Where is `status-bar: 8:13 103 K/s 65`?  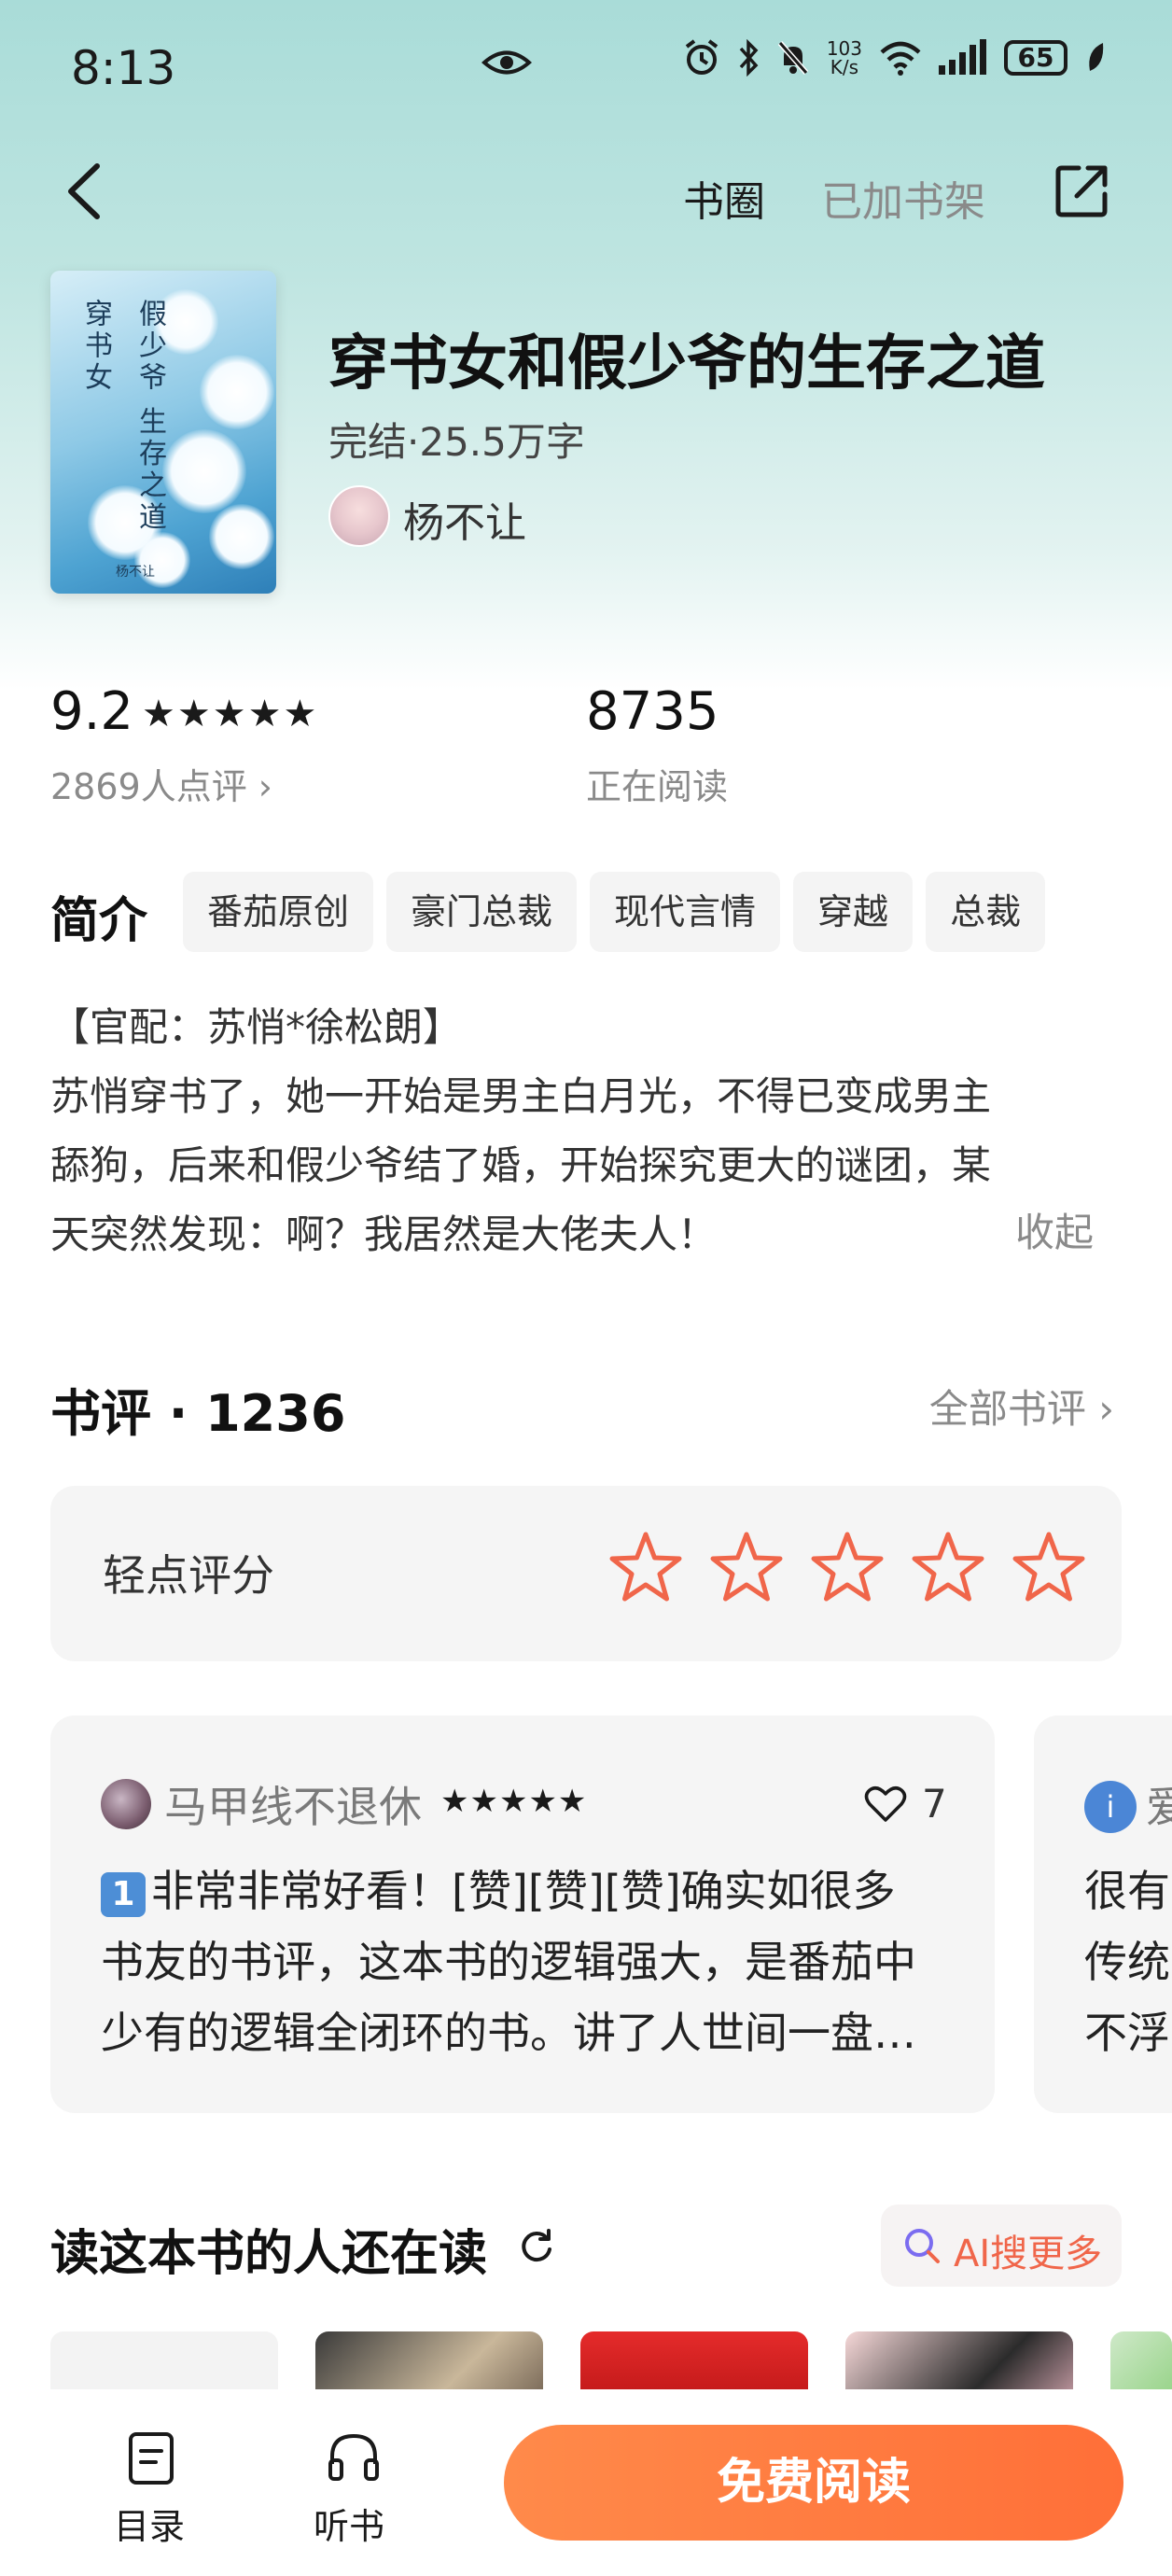
status-bar: 8:13 103 K/s 65 is located at coordinates (586, 60).